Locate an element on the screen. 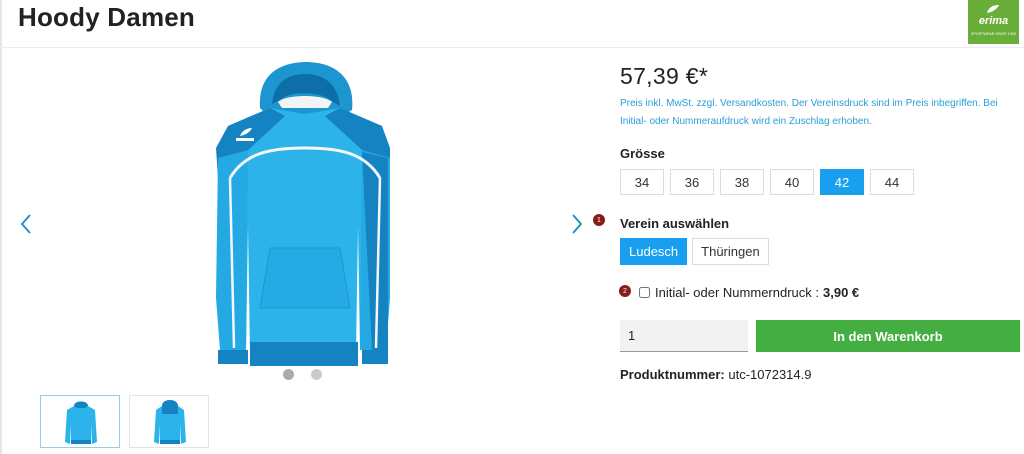 Image resolution: width=1024 pixels, height=454 pixels. step-badge-1: 1 is located at coordinates (599, 220).